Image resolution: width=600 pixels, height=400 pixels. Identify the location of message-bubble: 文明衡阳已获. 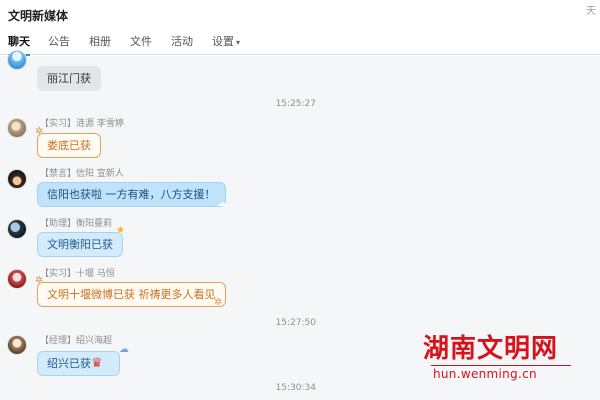
(80, 244).